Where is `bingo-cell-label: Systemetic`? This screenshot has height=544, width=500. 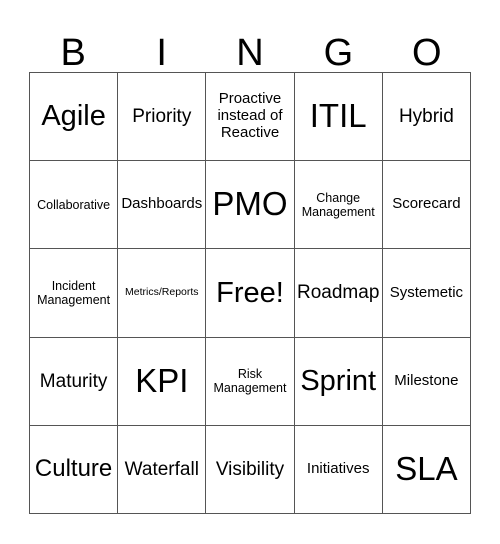
bingo-cell-label: Systemetic is located at coordinates (426, 292).